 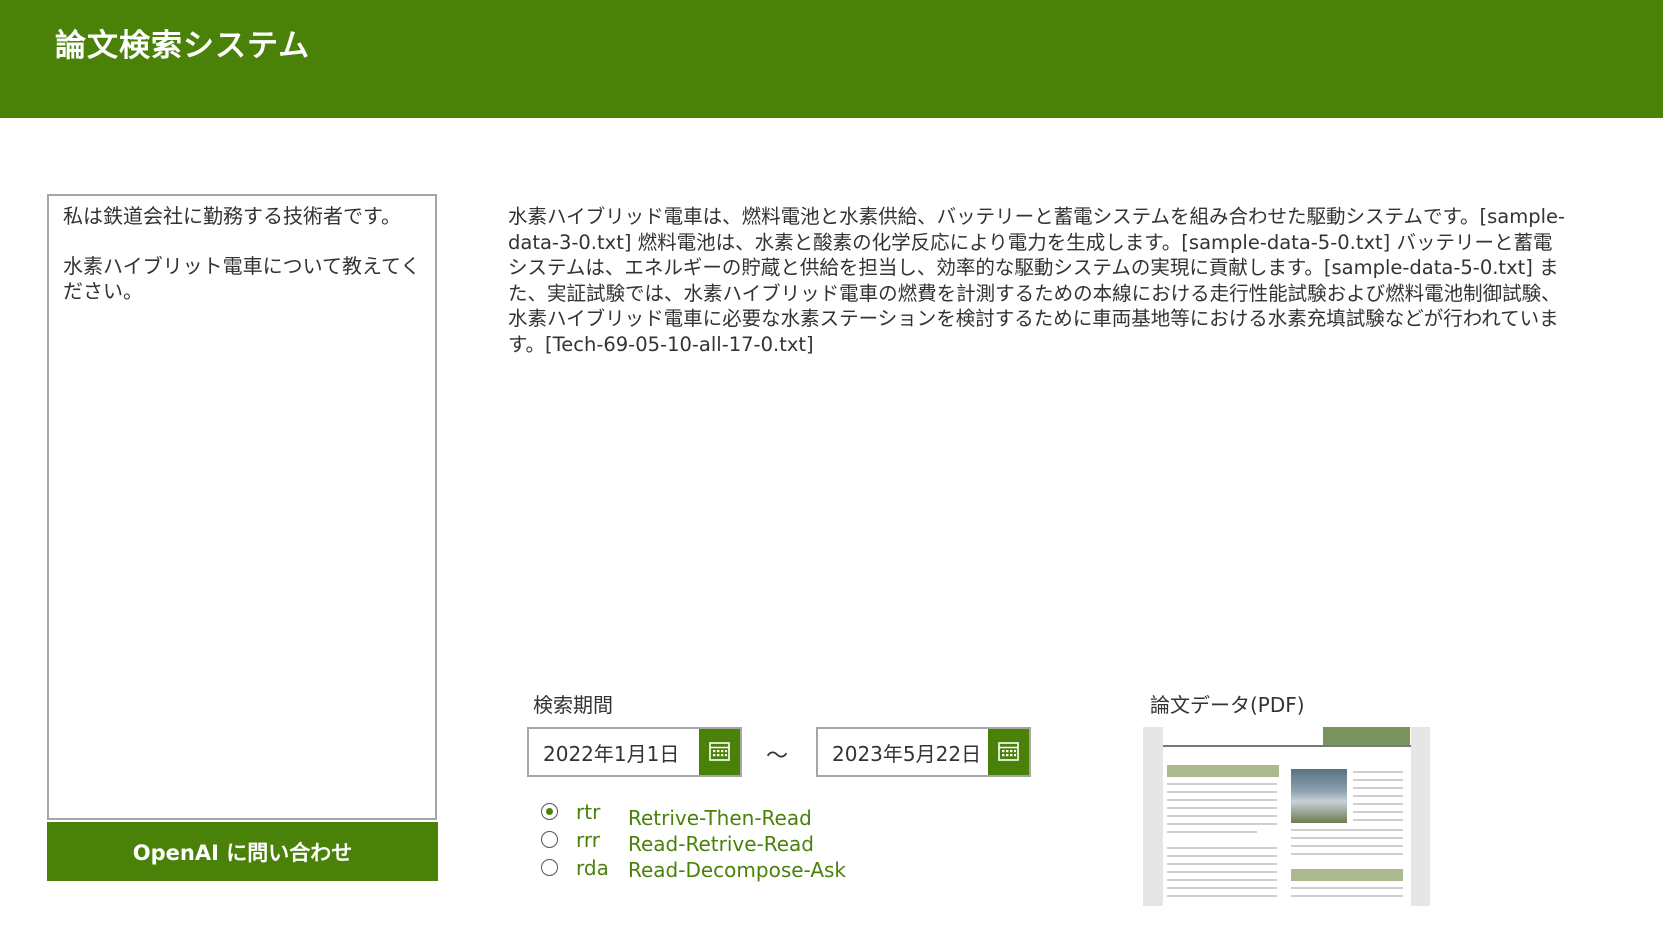 What do you see at coordinates (737, 870) in the screenshot?
I see `mode-description-rda: Read-Decompose-Ask` at bounding box center [737, 870].